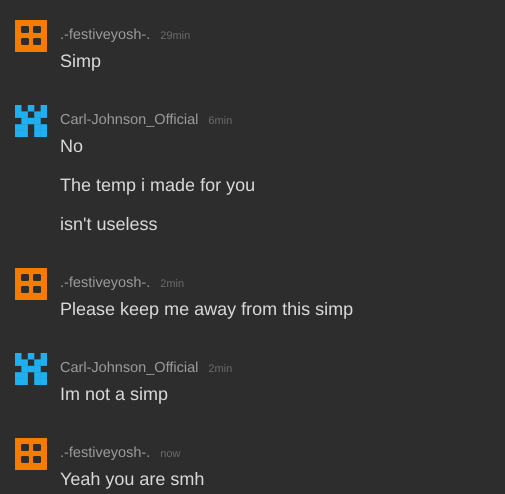 The width and height of the screenshot is (505, 494). I want to click on message-text: Im not a simp, so click(115, 394).